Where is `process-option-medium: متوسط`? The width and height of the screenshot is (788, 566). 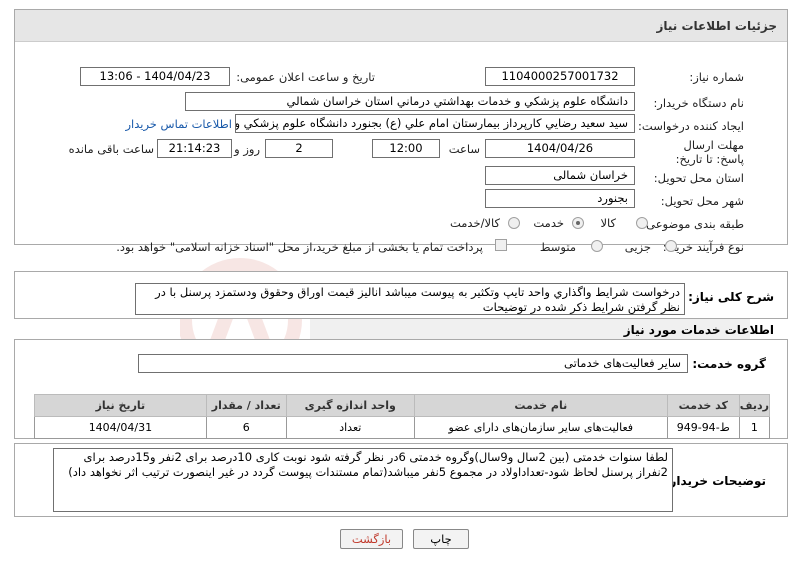
process-option-medium: متوسط is located at coordinates (557, 247).